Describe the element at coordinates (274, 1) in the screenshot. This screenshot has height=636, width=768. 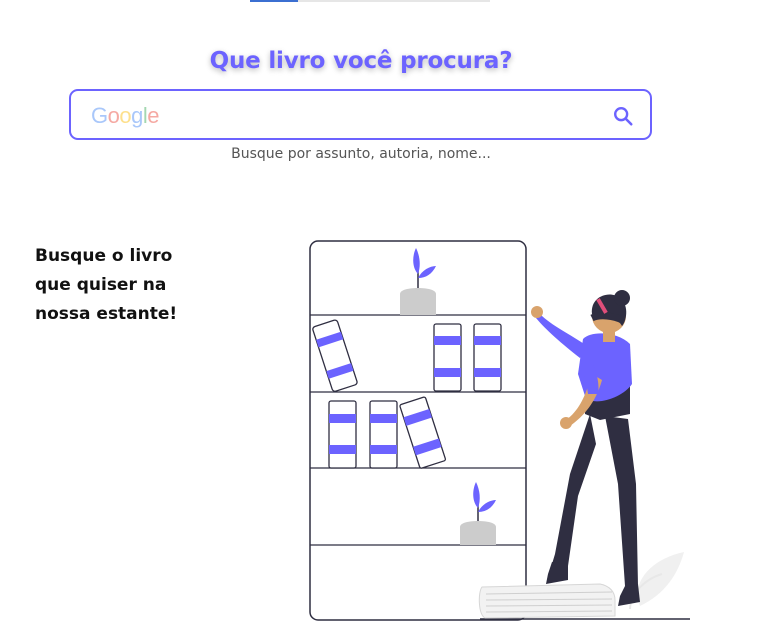
I see `active-tab-indicator` at that location.